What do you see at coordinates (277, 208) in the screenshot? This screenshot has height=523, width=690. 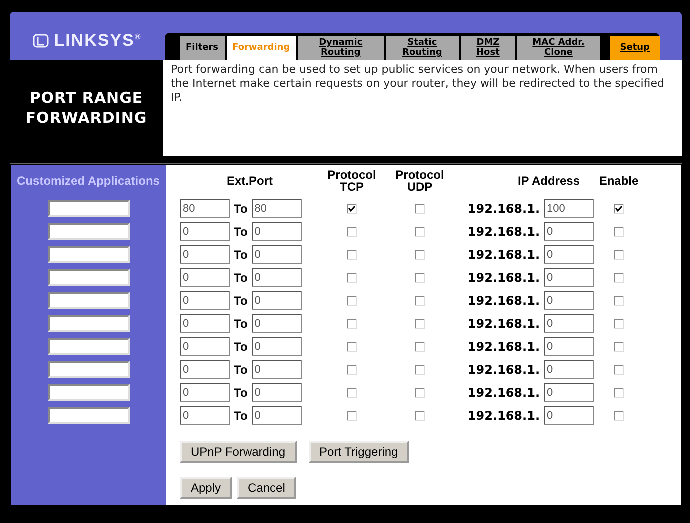 I see `port-to-field: 80` at bounding box center [277, 208].